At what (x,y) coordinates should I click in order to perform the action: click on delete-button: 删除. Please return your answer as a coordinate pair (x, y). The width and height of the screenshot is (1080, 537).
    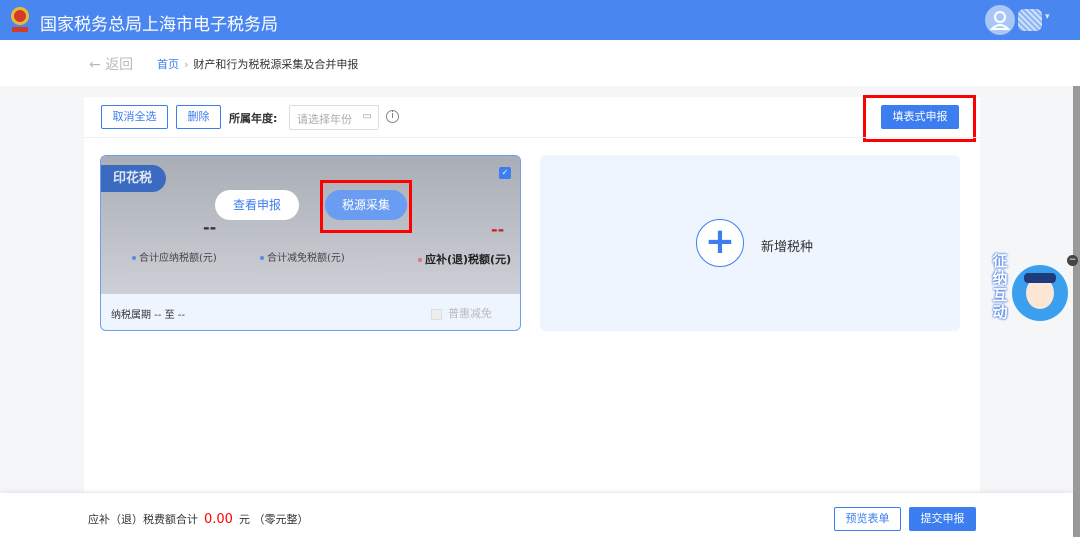
    Looking at the image, I should click on (198, 117).